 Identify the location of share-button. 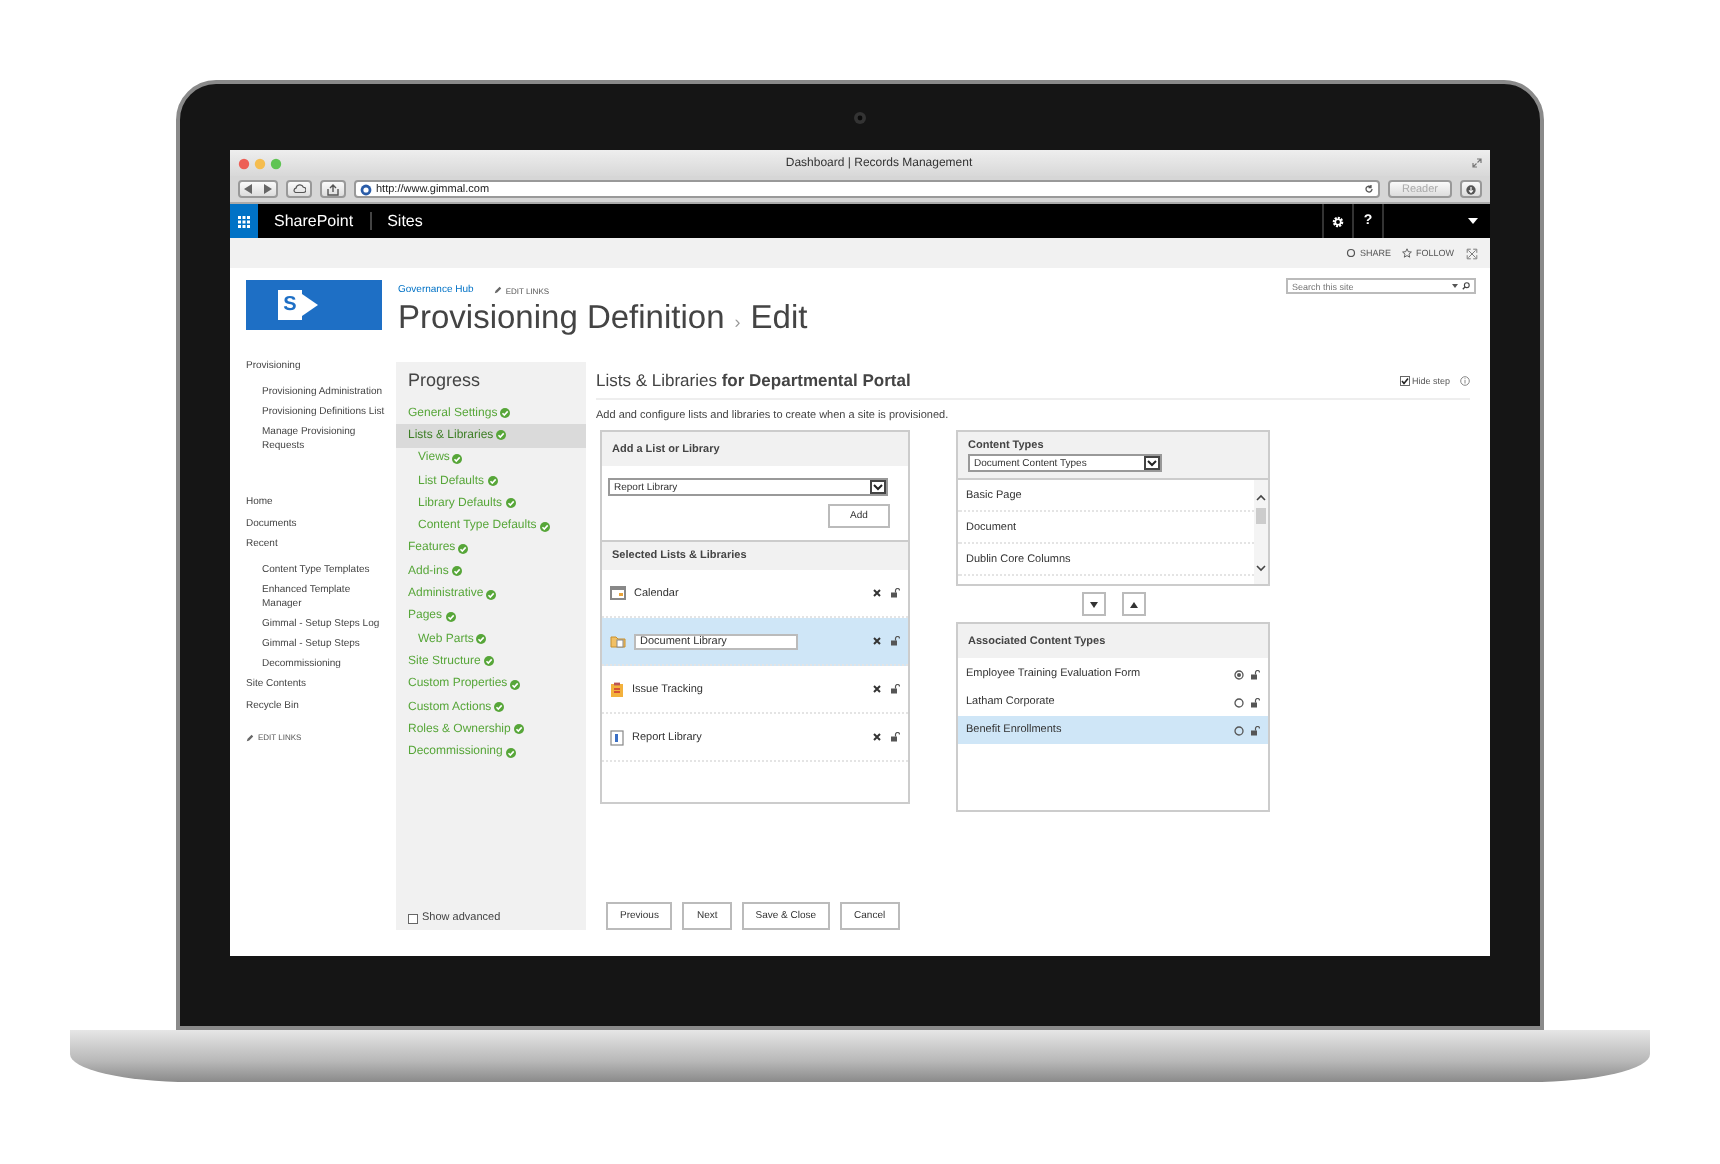
(333, 189).